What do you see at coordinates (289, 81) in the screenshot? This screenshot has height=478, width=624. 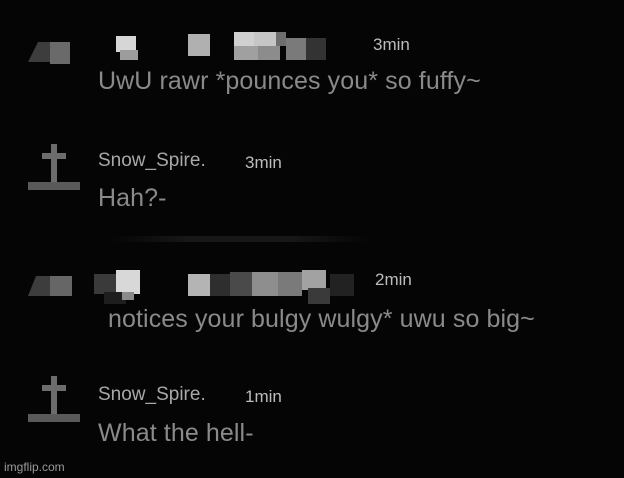 I see `message-text: UwU rawr *pounces you* so fuffy~` at bounding box center [289, 81].